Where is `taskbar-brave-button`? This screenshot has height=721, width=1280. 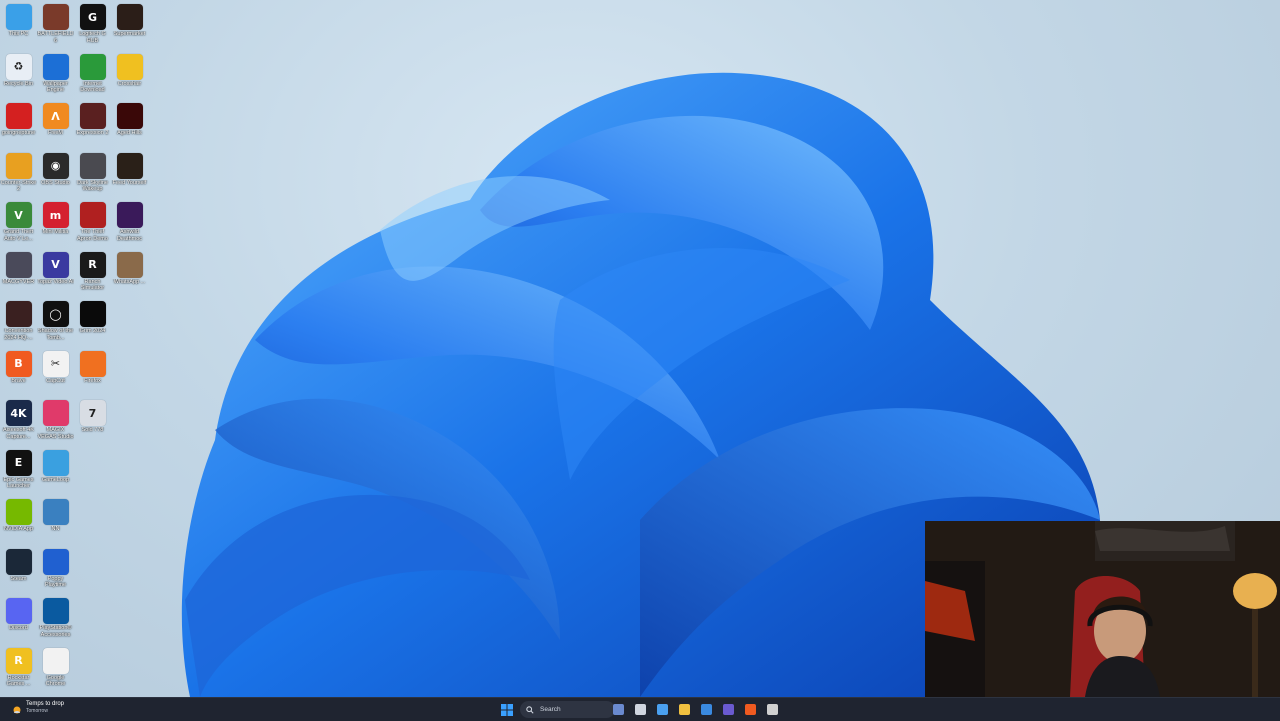 taskbar-brave-button is located at coordinates (750, 709).